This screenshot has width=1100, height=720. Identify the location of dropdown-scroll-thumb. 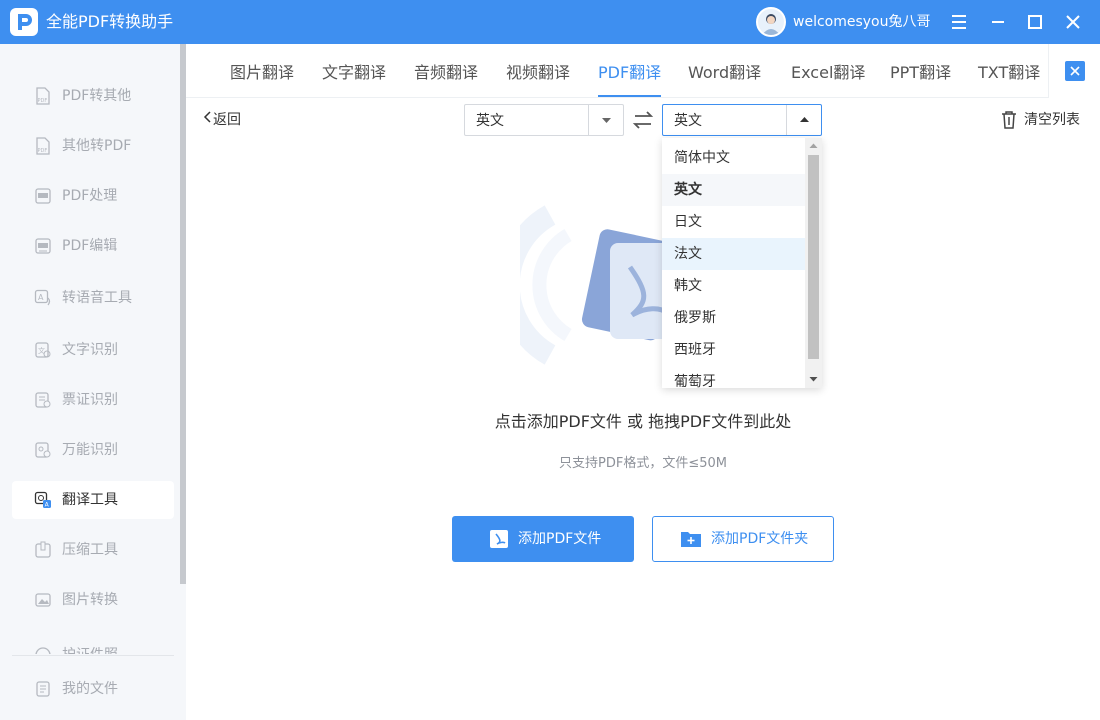
(813, 257).